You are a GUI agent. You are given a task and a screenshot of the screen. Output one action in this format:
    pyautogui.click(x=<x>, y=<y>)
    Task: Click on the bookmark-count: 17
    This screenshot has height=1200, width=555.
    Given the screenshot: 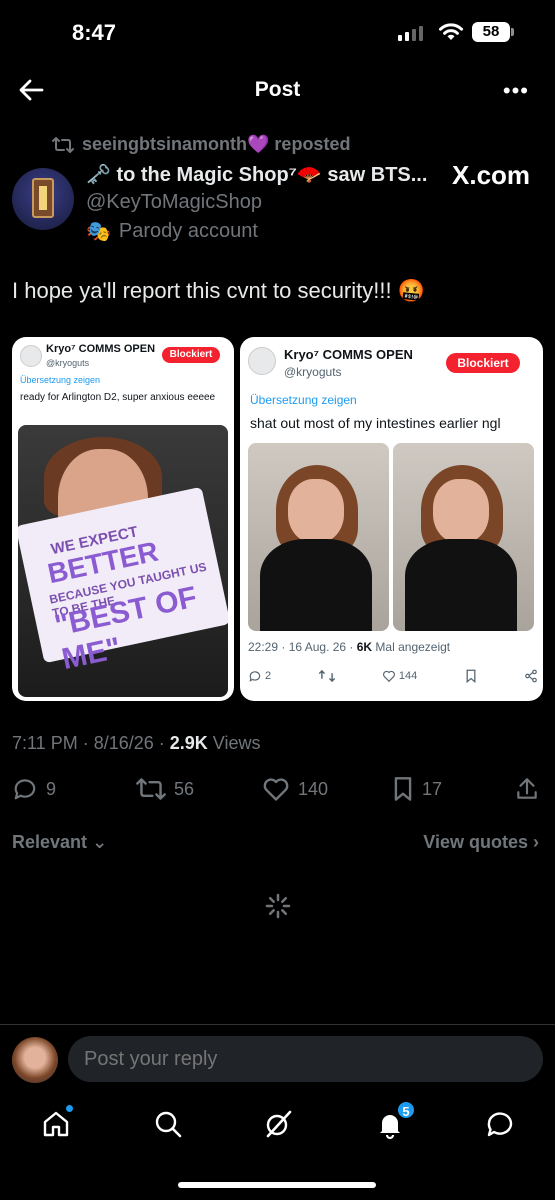 What is the action you would take?
    pyautogui.click(x=432, y=788)
    